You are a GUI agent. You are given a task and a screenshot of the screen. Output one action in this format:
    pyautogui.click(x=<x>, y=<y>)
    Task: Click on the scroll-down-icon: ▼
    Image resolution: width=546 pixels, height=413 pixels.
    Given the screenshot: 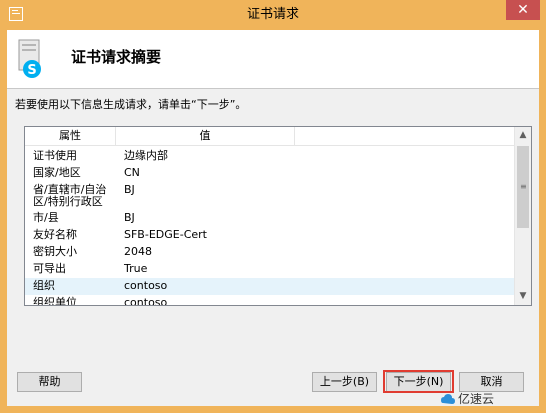 What is the action you would take?
    pyautogui.click(x=523, y=296)
    